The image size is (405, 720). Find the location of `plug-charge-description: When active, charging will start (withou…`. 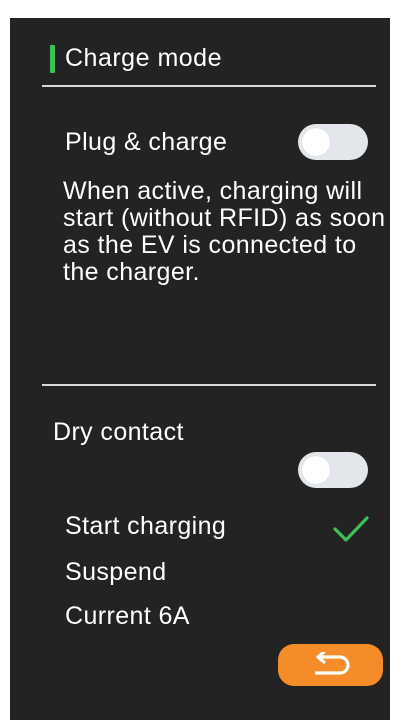

plug-charge-description: When active, charging will start (withou… is located at coordinates (224, 231).